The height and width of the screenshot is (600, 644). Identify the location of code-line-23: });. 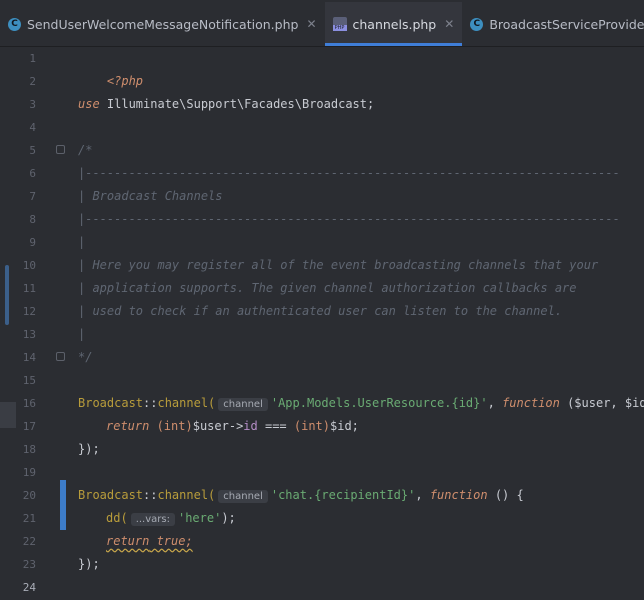
(89, 564).